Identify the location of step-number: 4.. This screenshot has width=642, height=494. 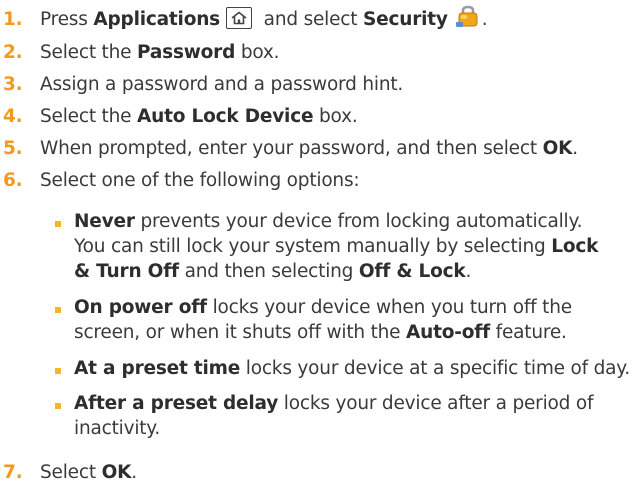
(13, 116).